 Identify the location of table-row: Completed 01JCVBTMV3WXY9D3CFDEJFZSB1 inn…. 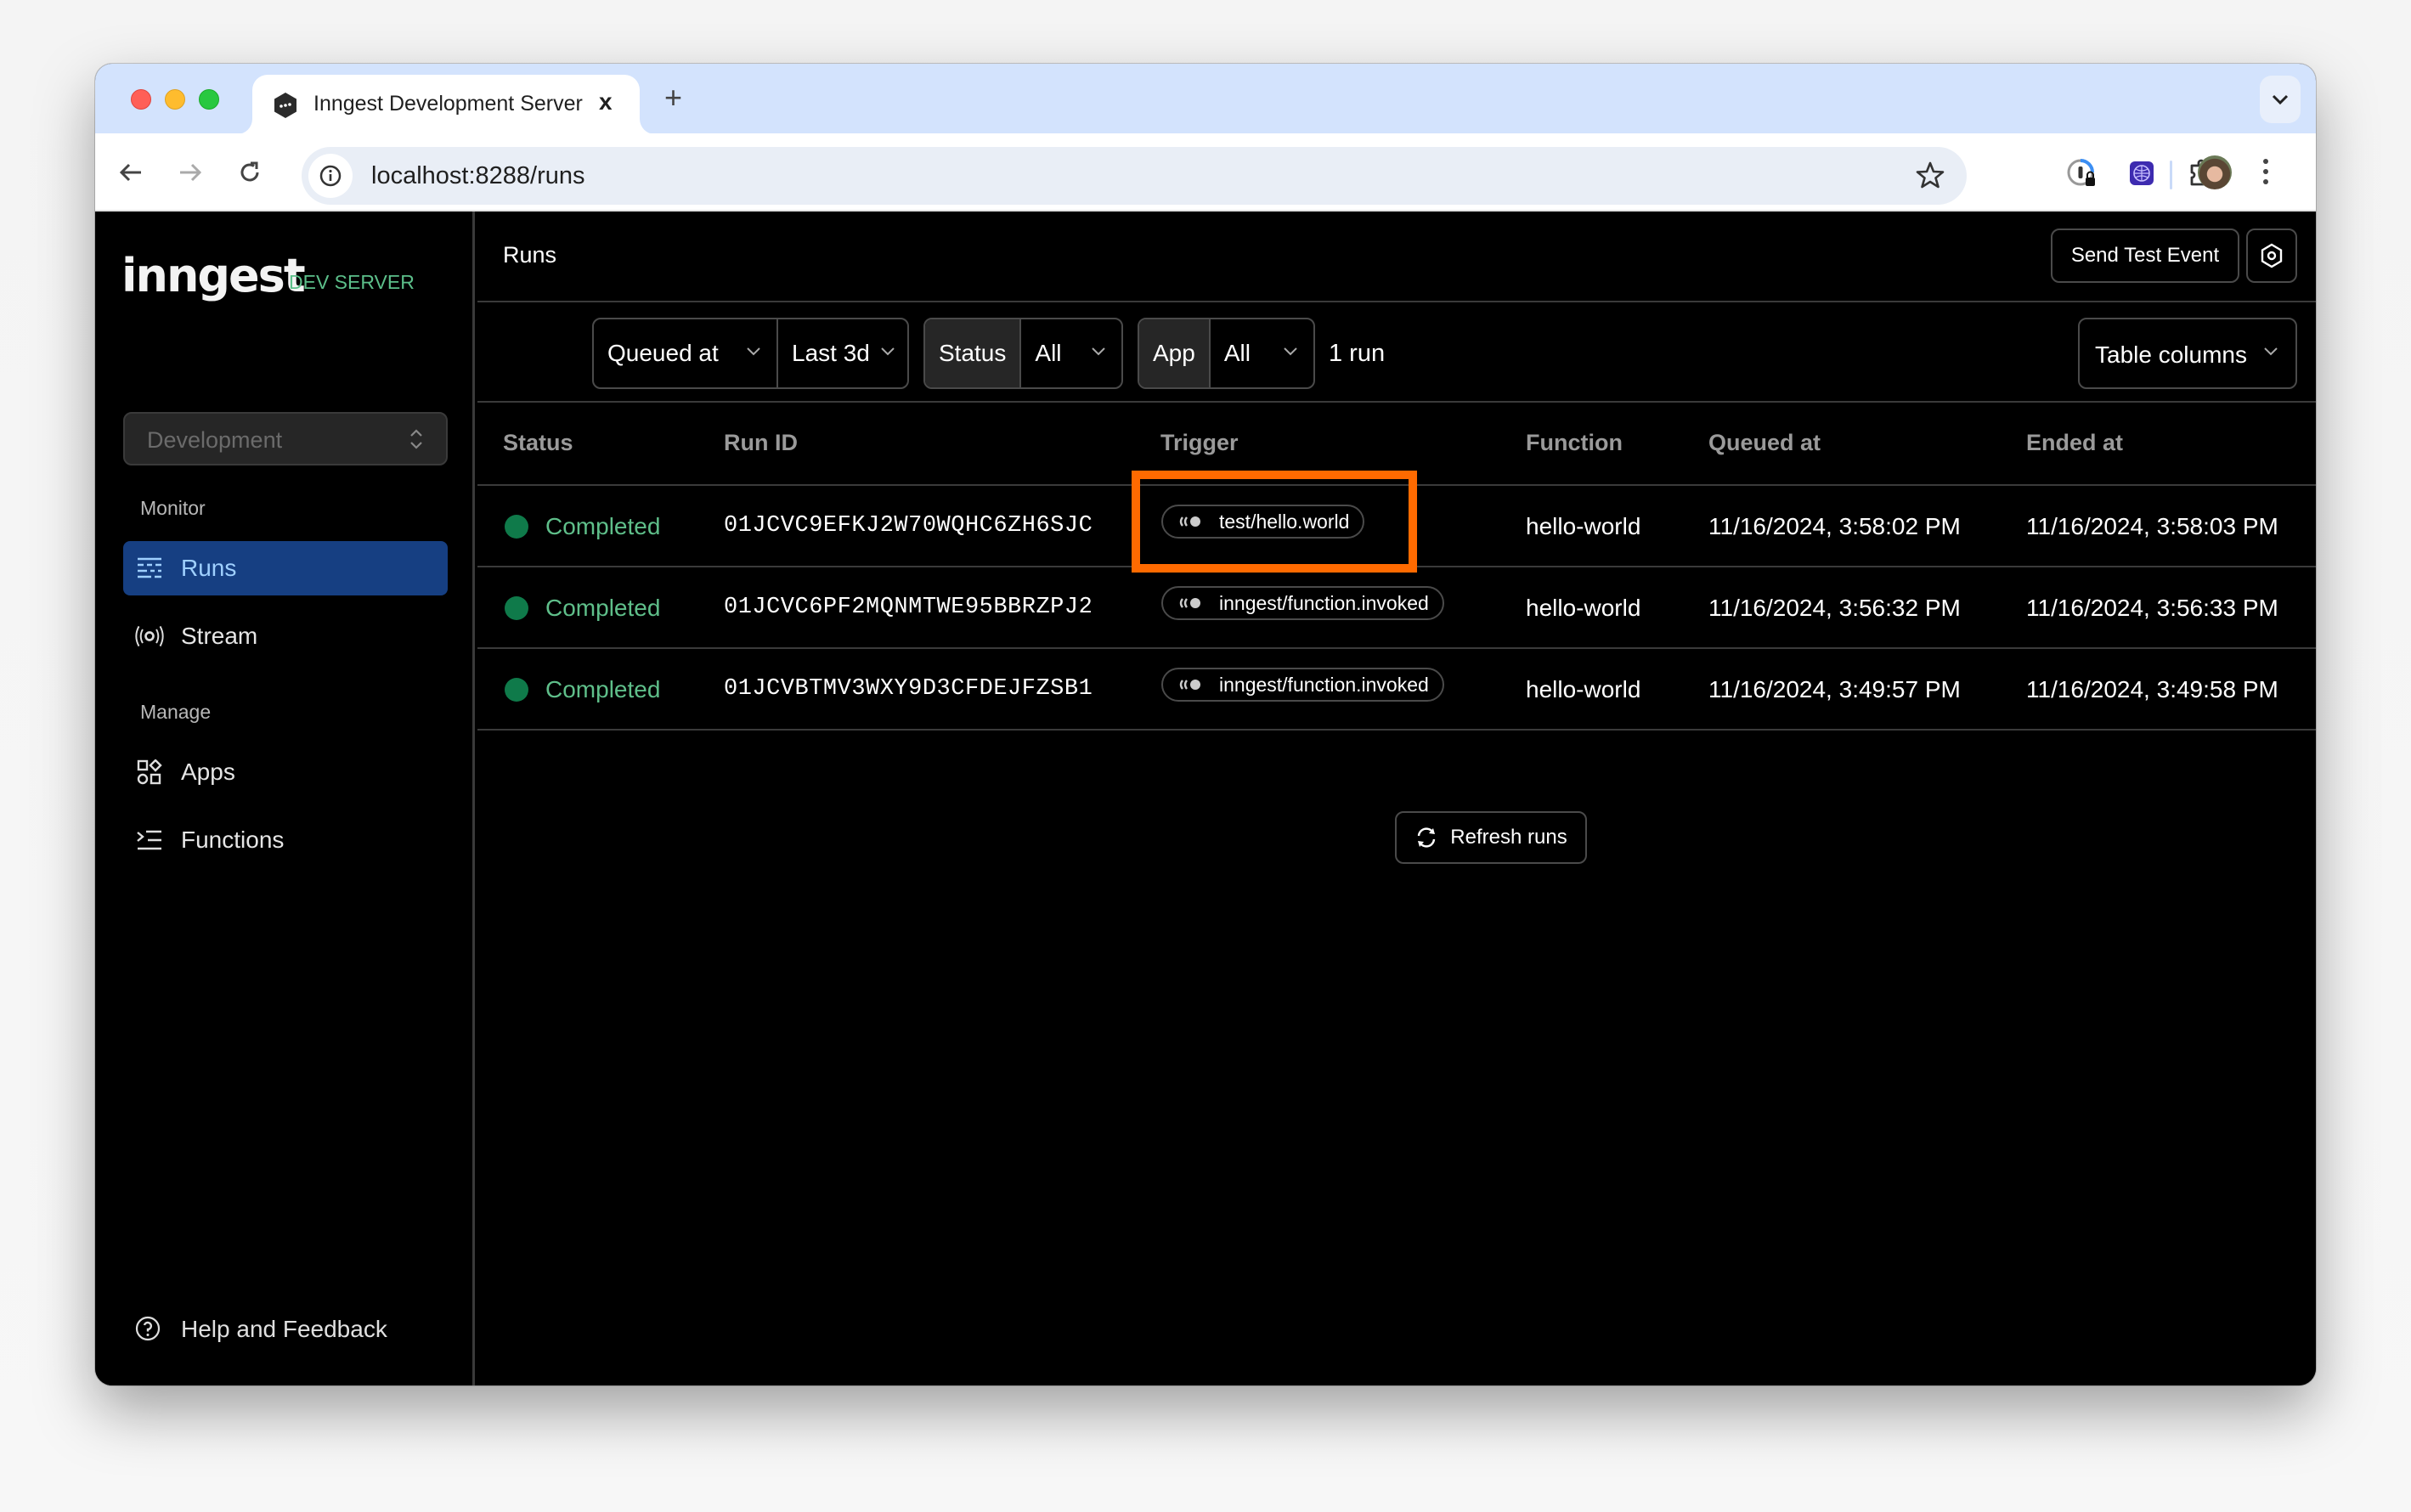
(1396, 690).